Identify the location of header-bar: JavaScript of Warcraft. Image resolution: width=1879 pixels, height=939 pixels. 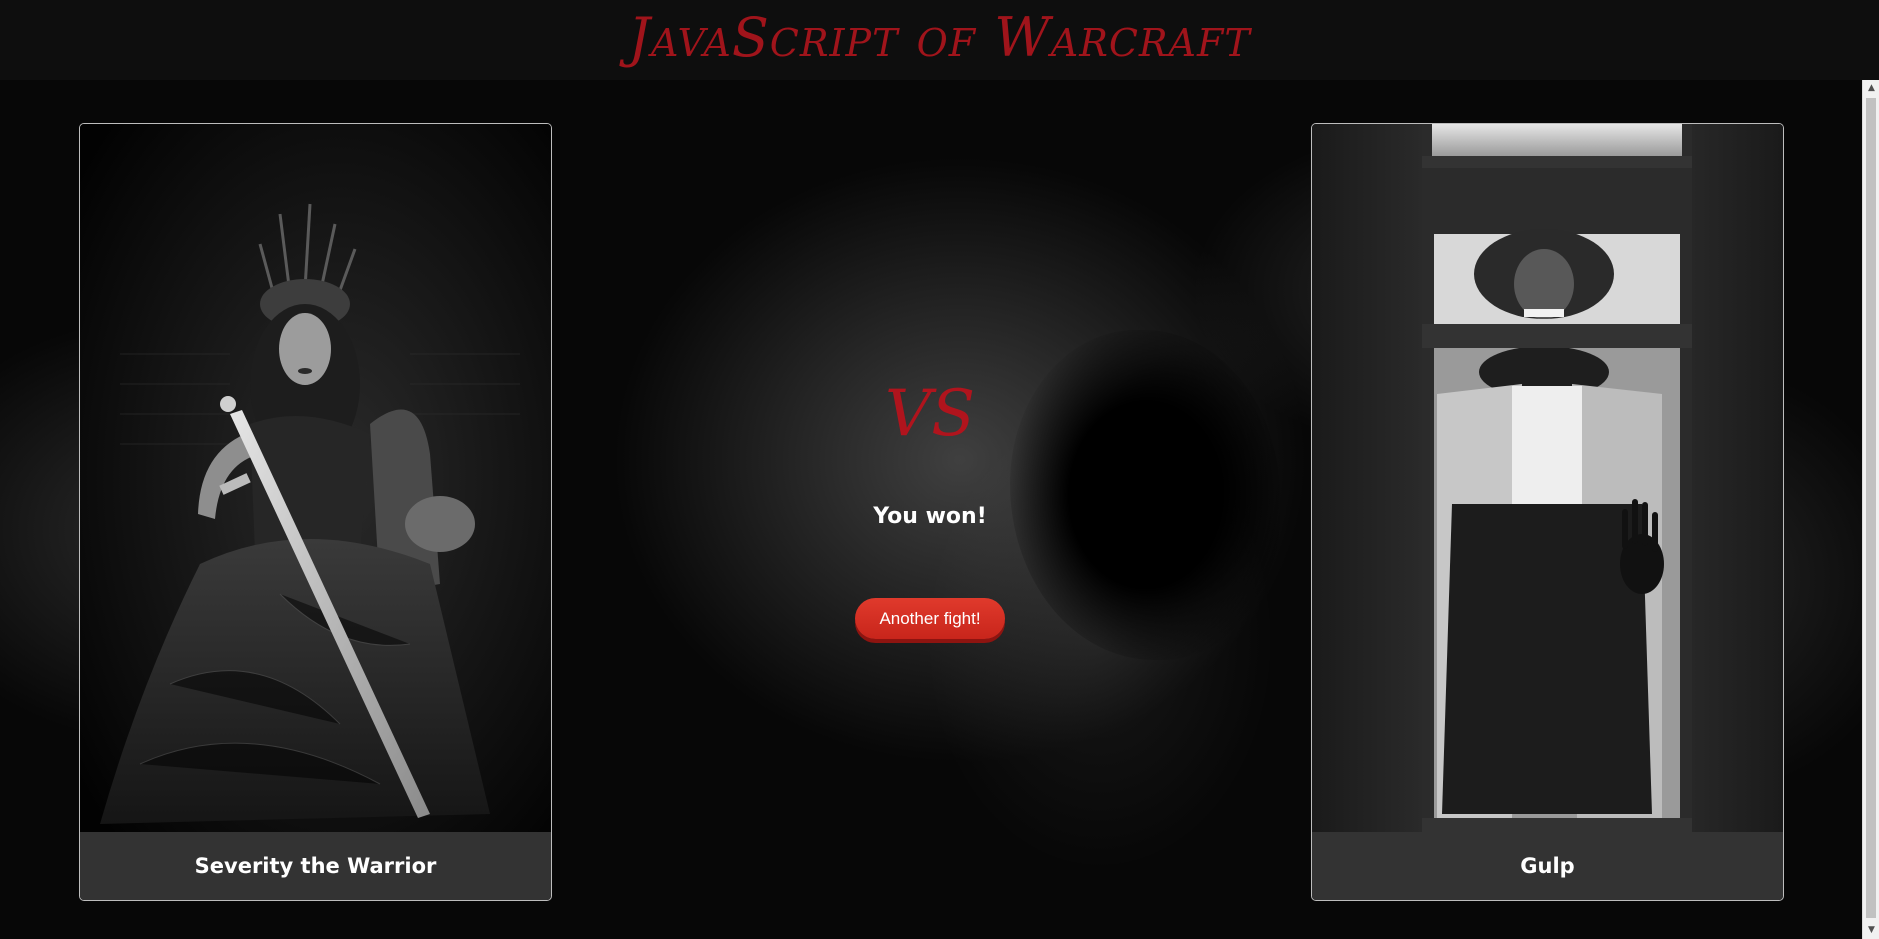
(939, 40).